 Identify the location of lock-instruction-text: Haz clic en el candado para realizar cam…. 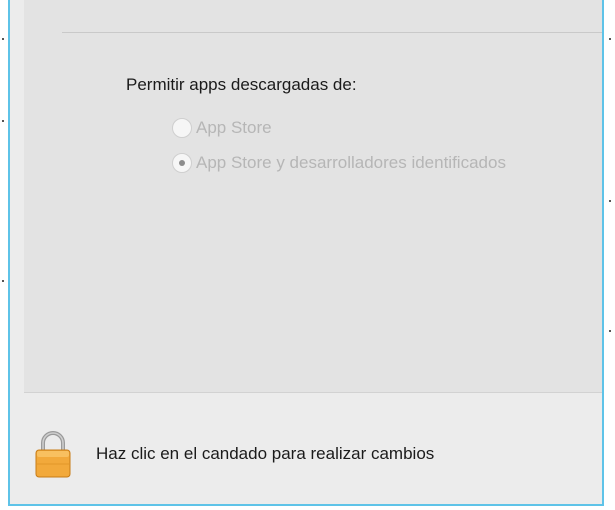
(265, 454).